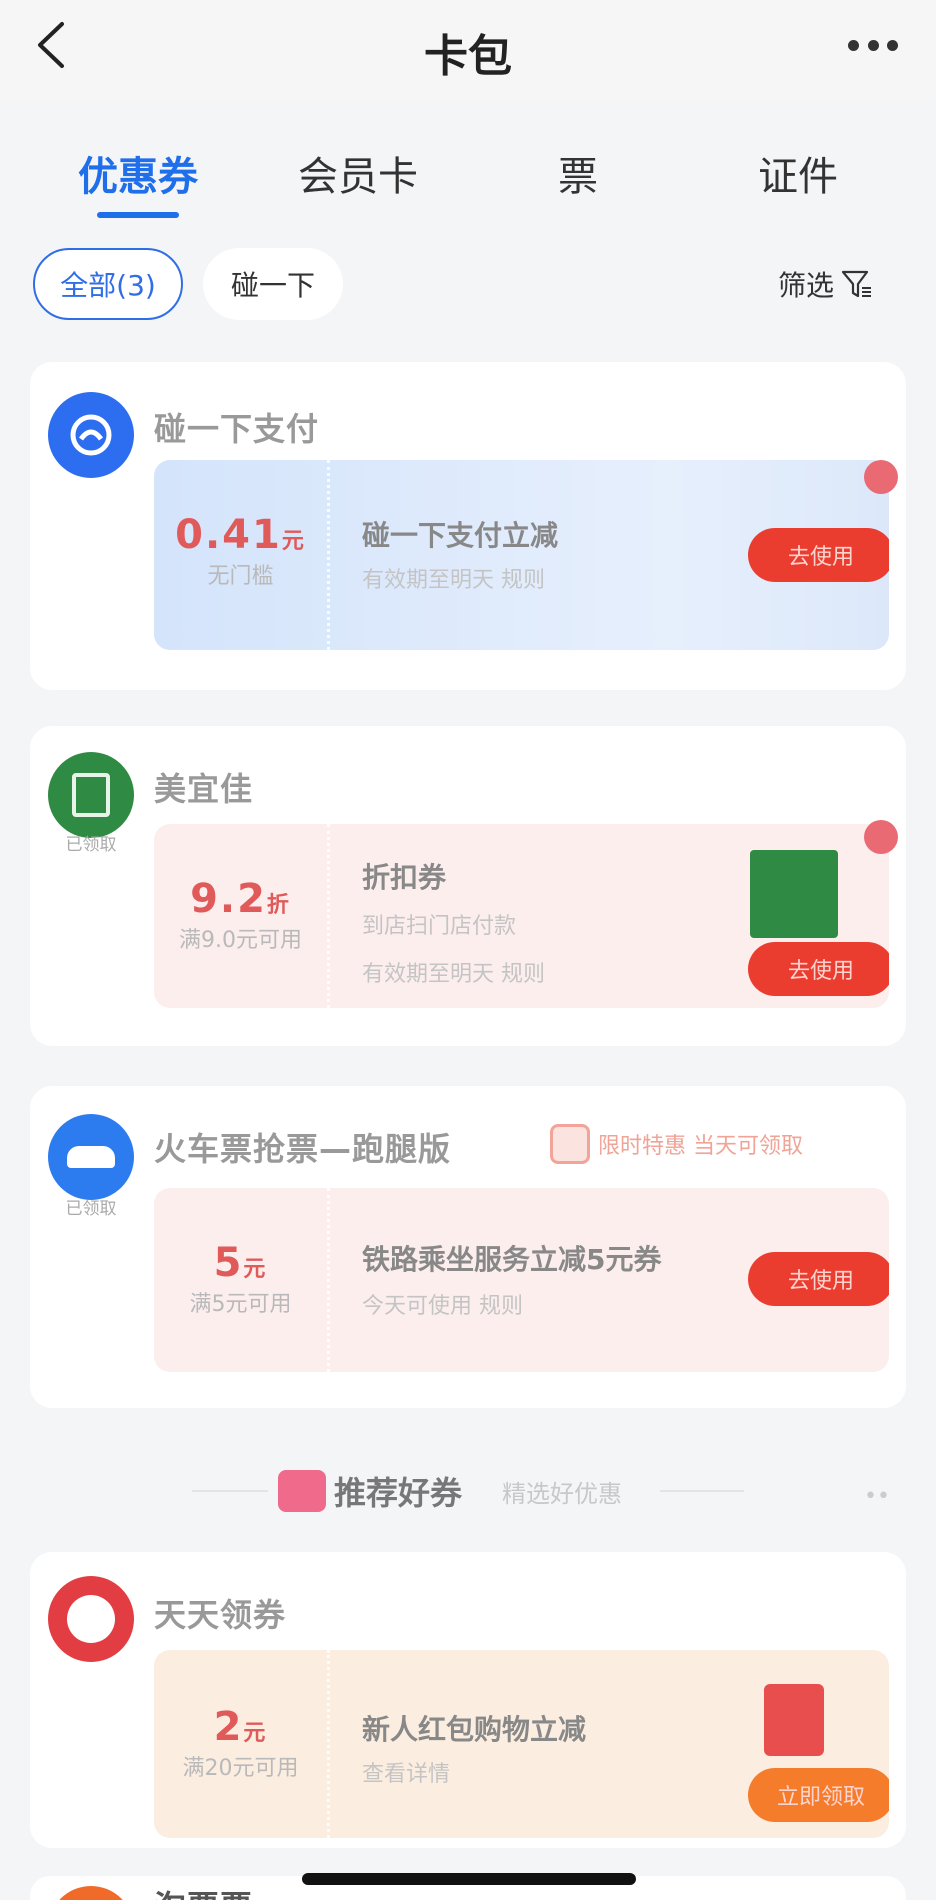  What do you see at coordinates (237, 429) in the screenshot?
I see `merchant-name: 碰一下支付` at bounding box center [237, 429].